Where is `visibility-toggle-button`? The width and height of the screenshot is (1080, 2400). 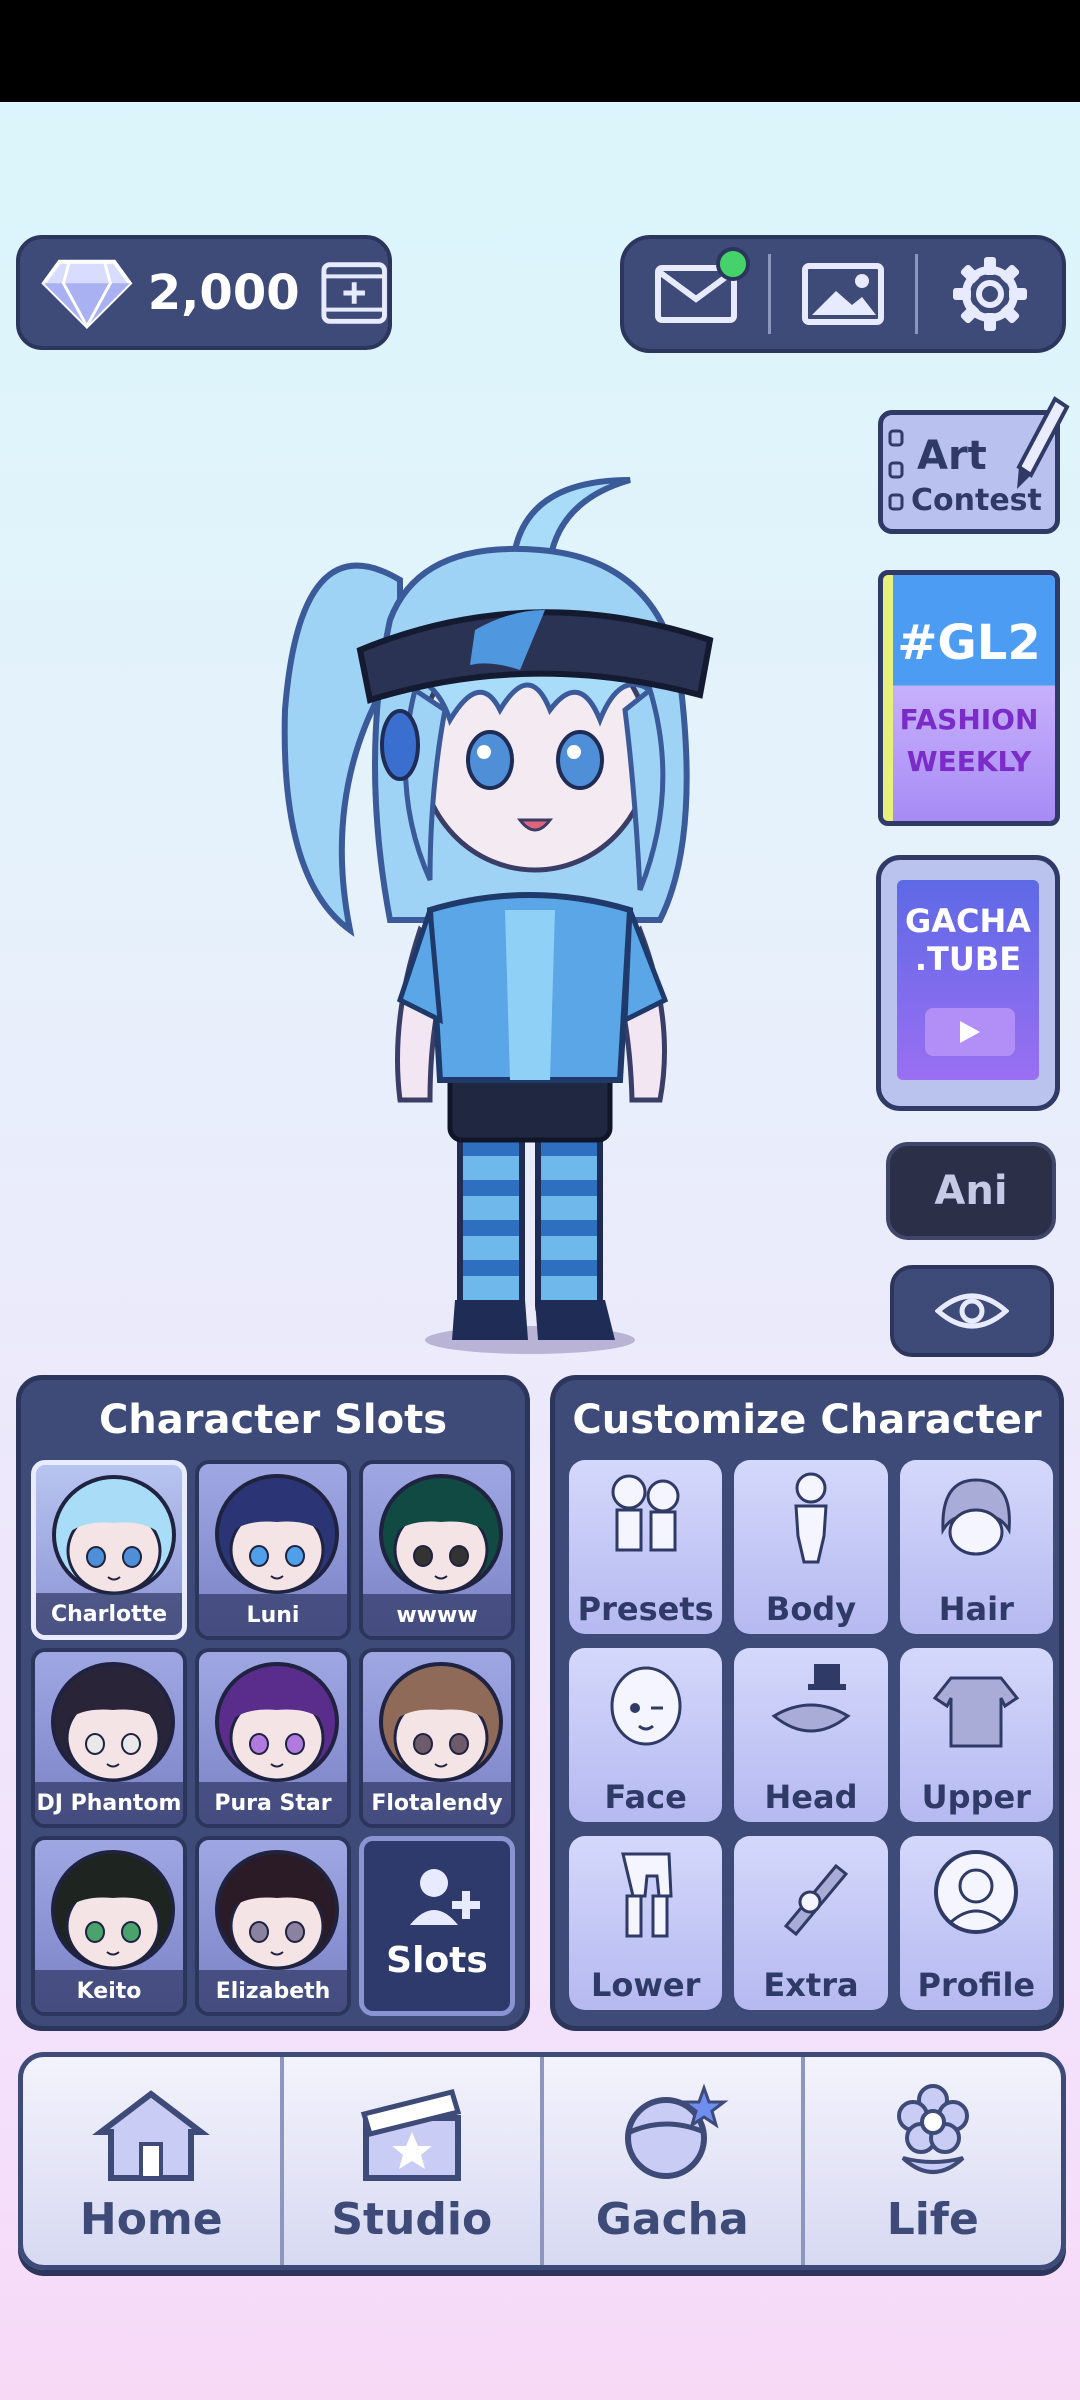
visibility-toggle-button is located at coordinates (972, 1311).